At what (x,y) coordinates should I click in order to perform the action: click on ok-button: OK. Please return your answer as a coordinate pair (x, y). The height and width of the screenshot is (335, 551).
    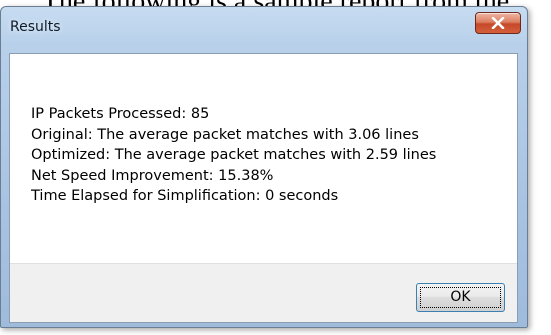
    Looking at the image, I should click on (460, 297).